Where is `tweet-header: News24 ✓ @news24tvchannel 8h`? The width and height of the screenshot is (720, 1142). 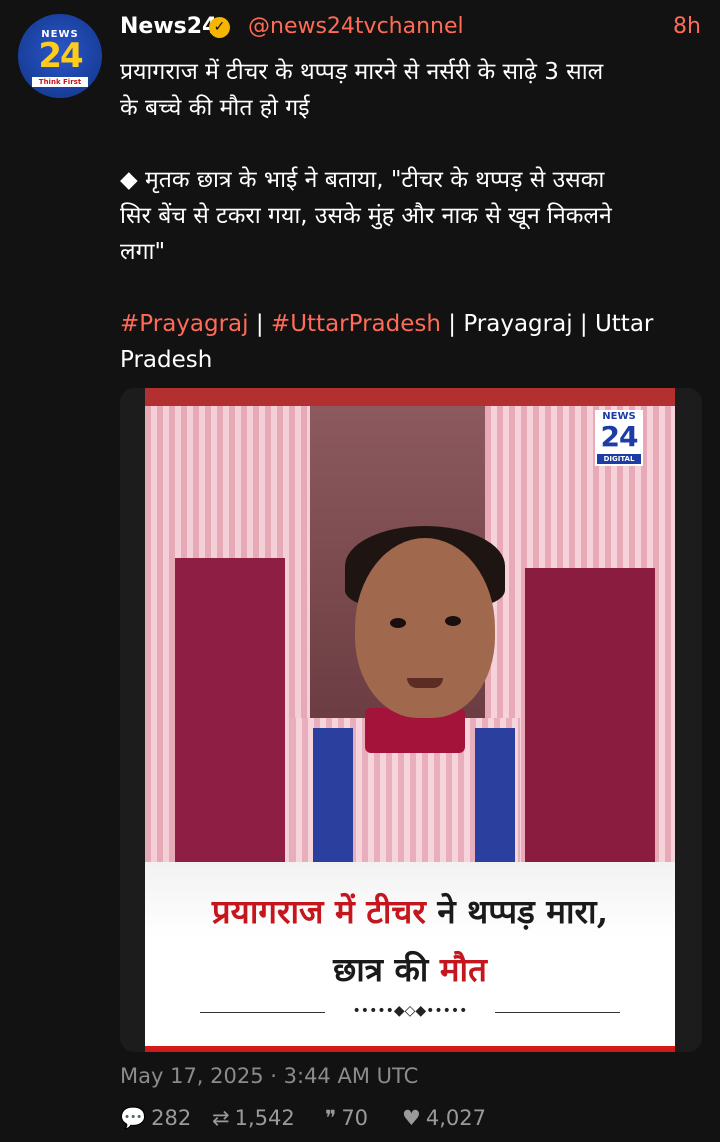
tweet-header: News24 ✓ @news24tvchannel 8h is located at coordinates (412, 30).